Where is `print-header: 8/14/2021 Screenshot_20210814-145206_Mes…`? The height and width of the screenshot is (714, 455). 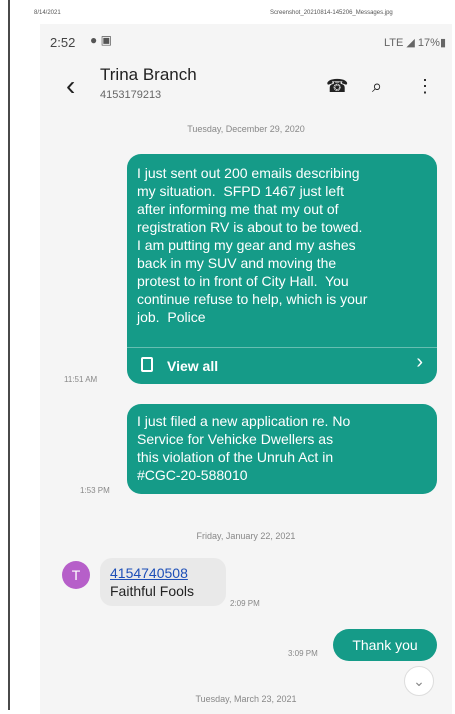 print-header: 8/14/2021 Screenshot_20210814-145206_Mes… is located at coordinates (227, 11).